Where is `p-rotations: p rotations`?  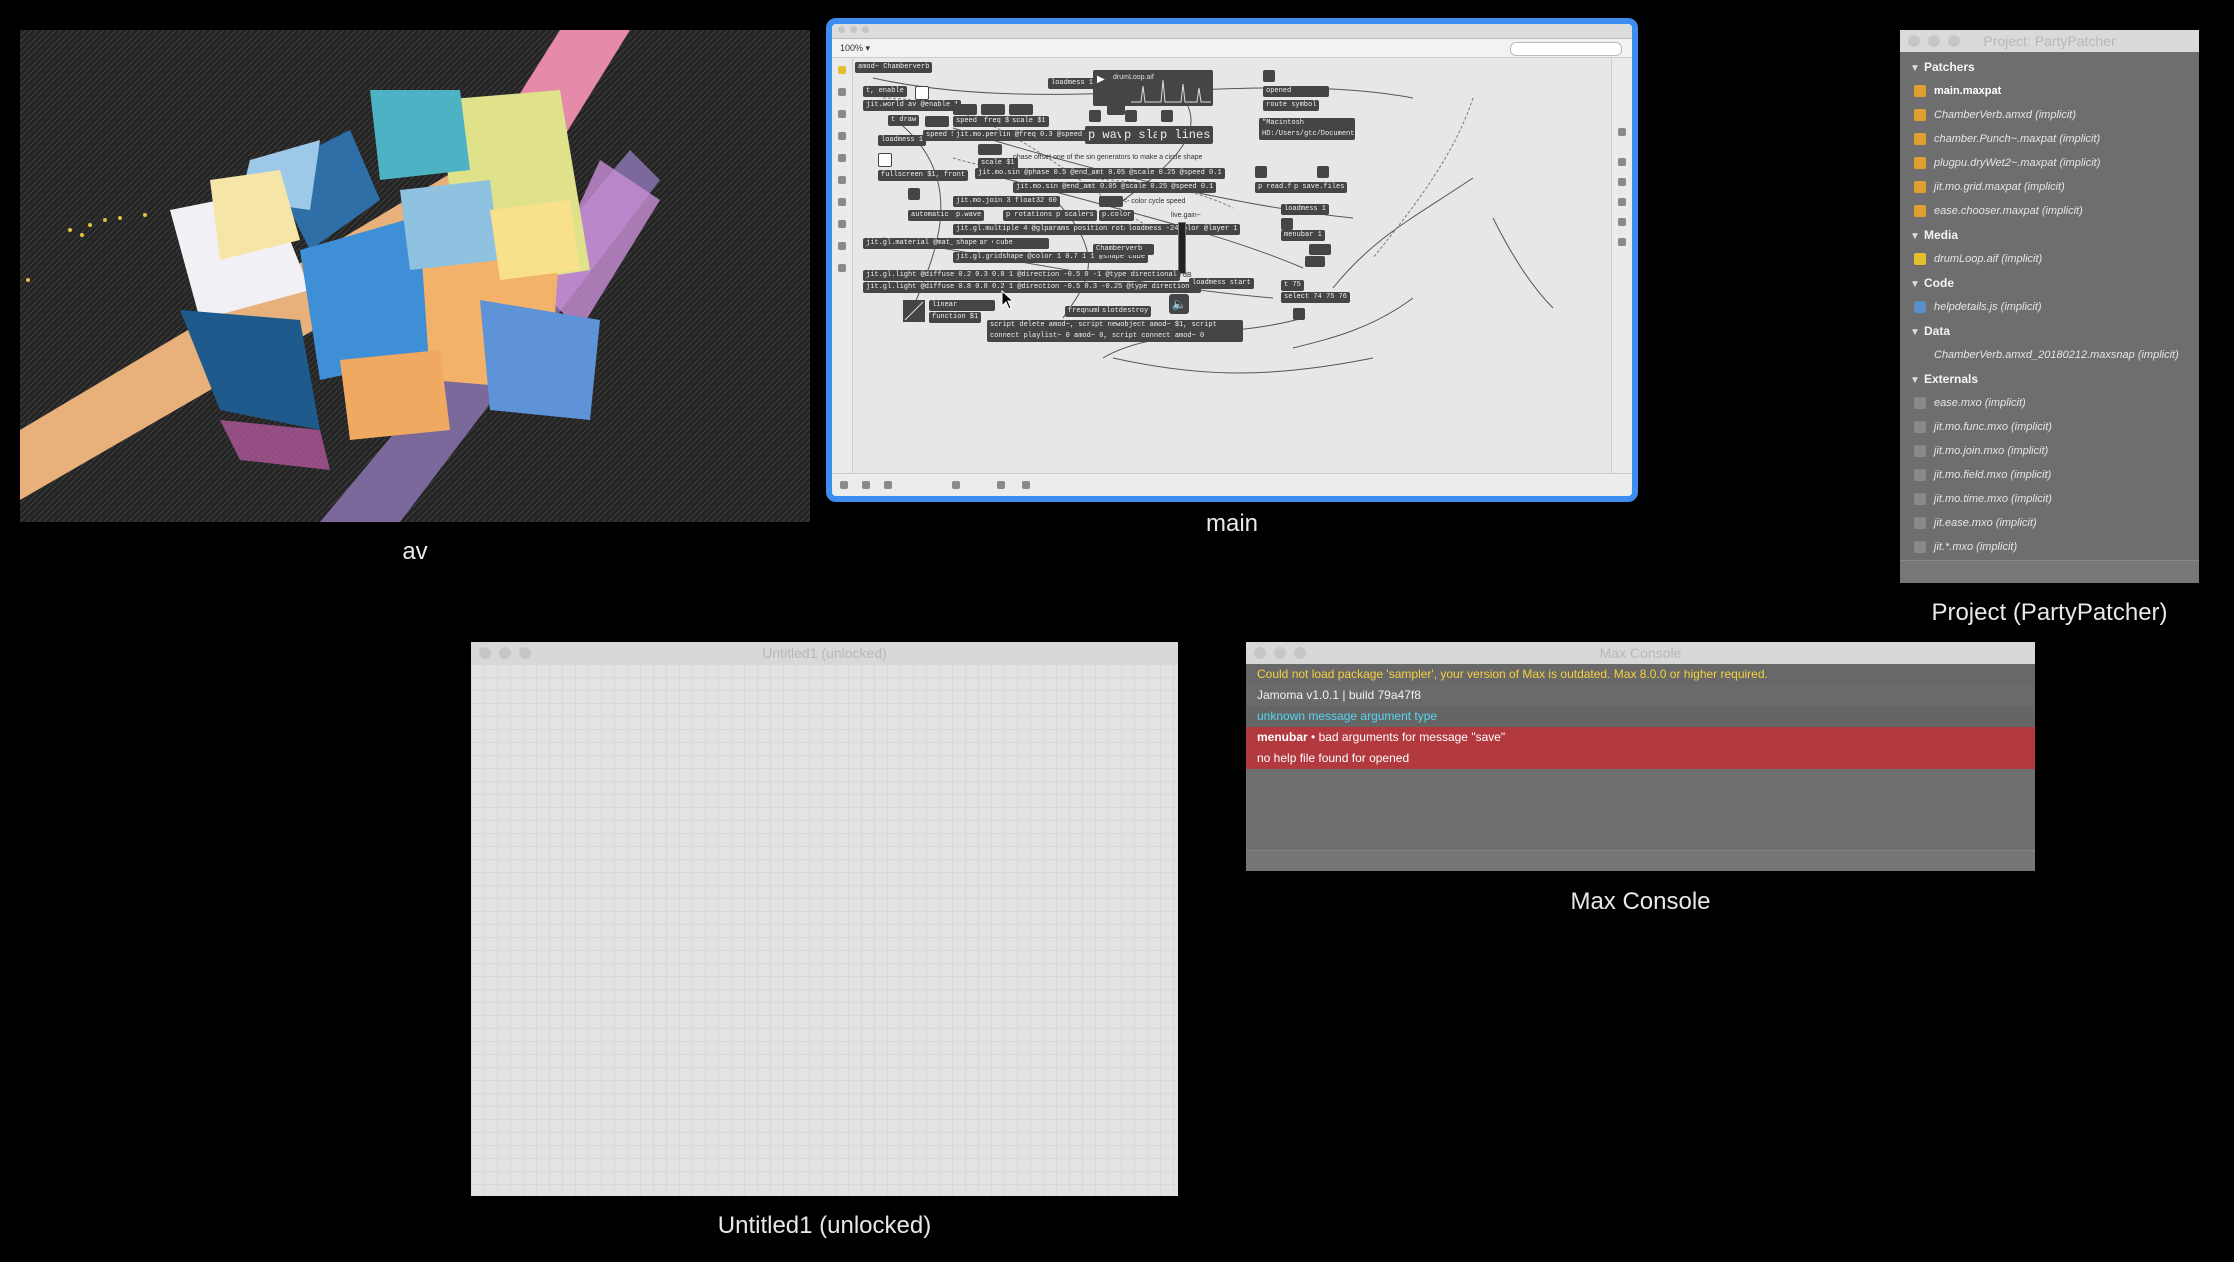 p-rotations: p rotations is located at coordinates (1029, 215).